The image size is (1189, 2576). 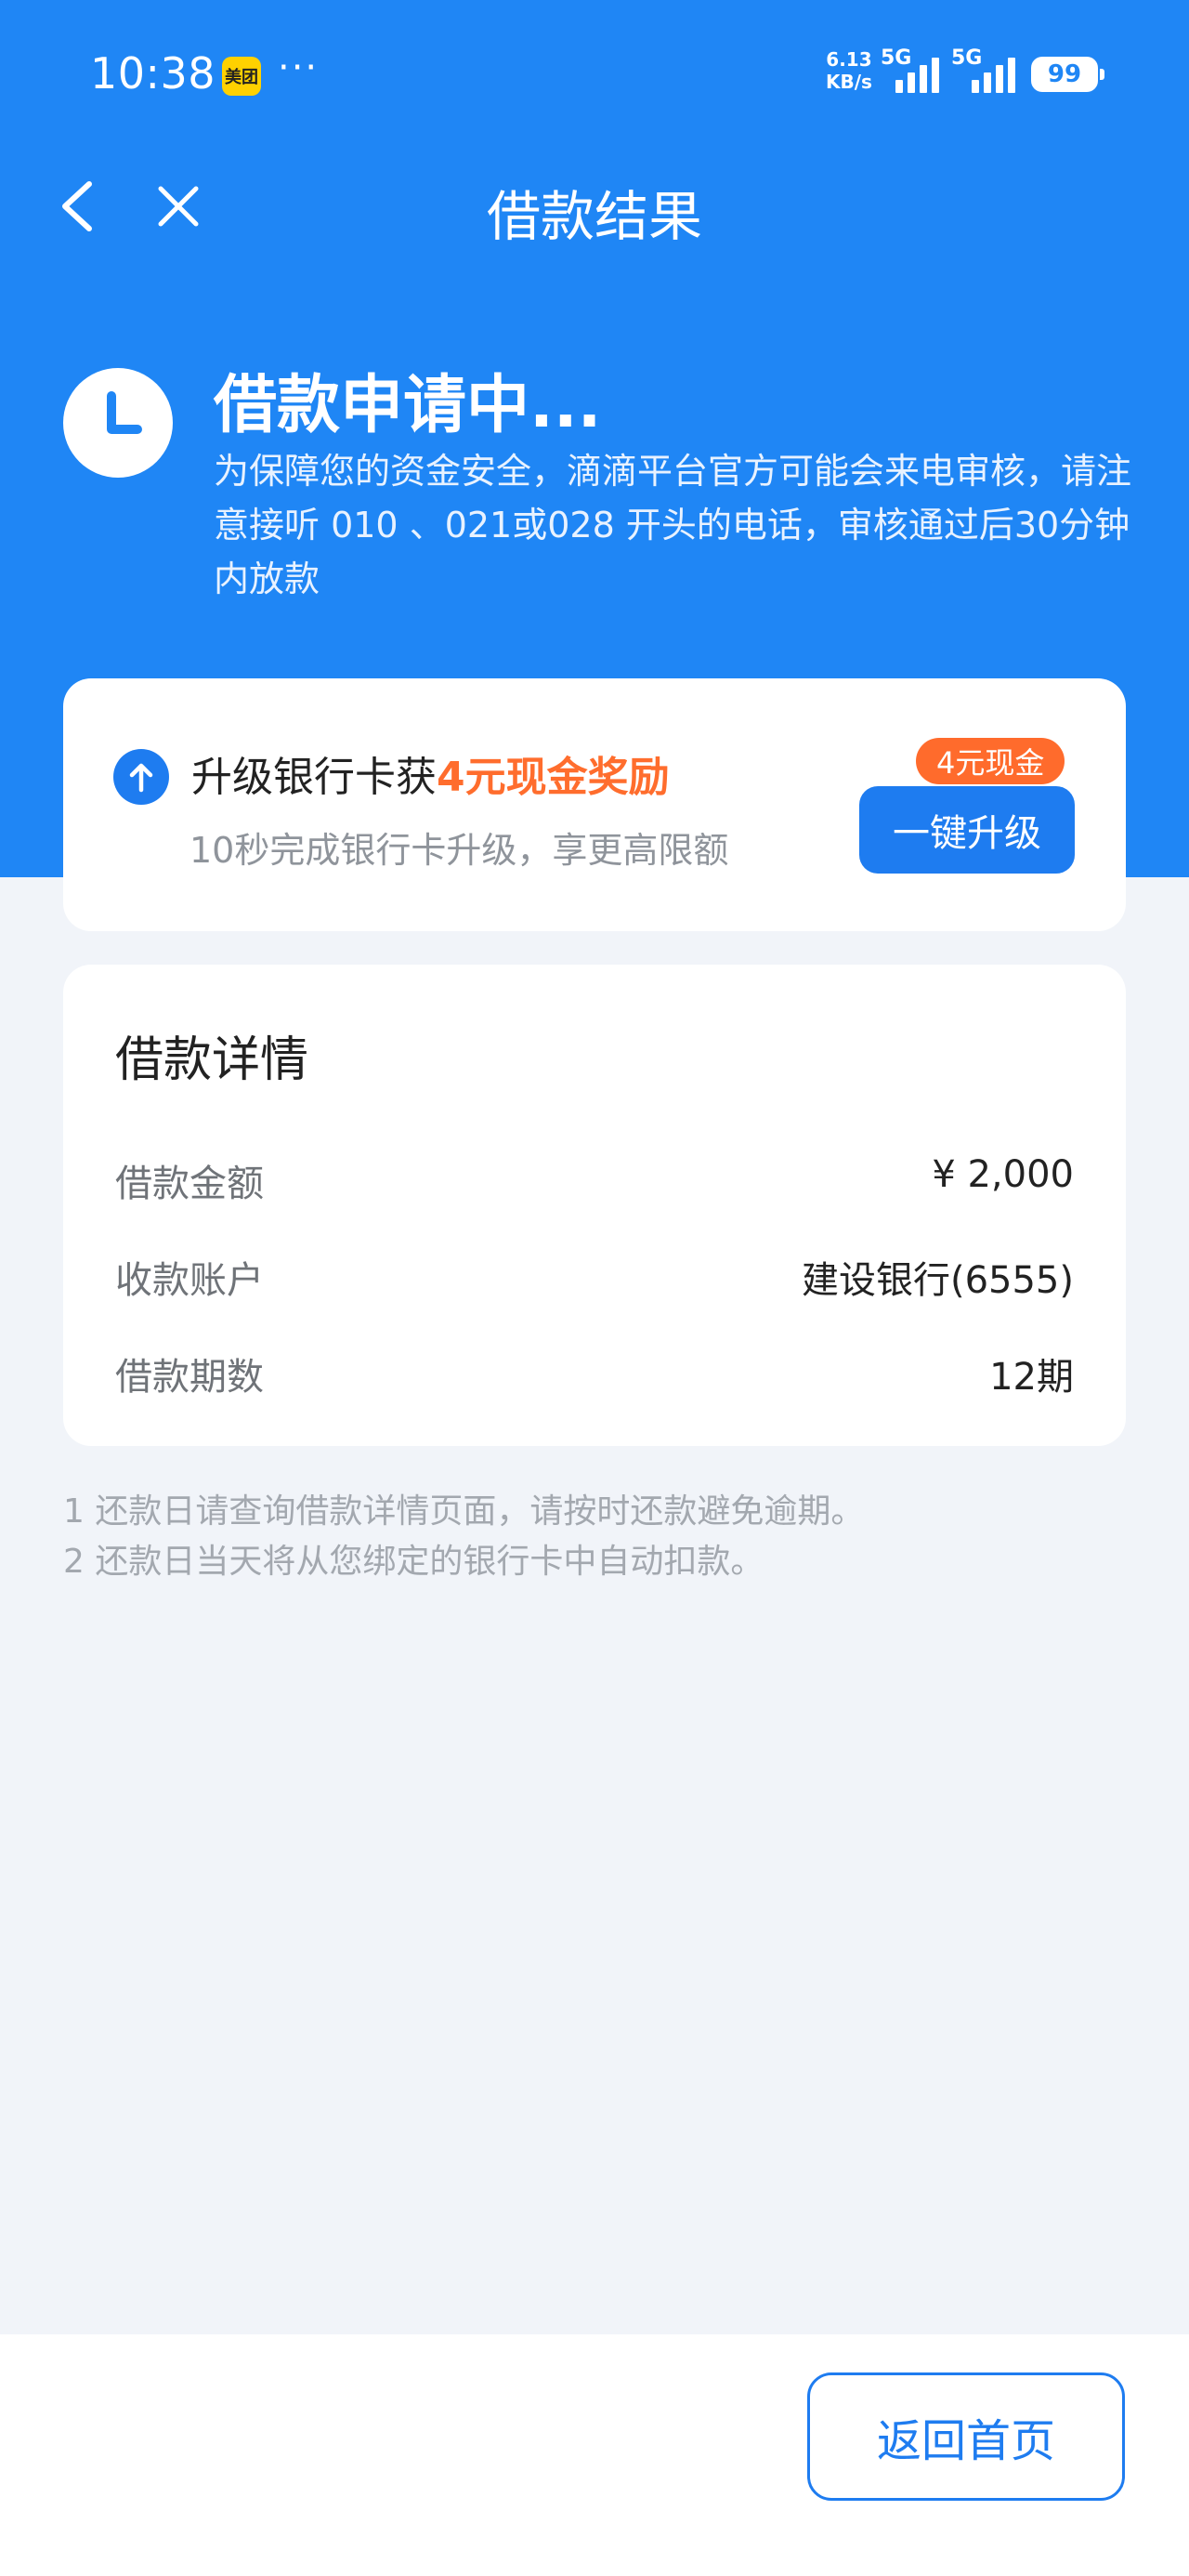 I want to click on detail-row-account: 收款账户 建设银行(6555), so click(x=594, y=1277).